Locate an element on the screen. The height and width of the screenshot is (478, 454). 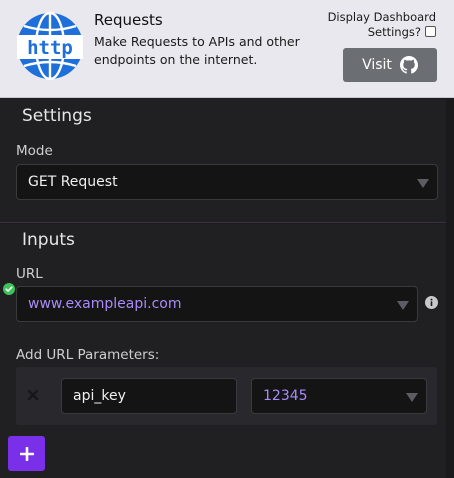
close-icon is located at coordinates (33, 395).